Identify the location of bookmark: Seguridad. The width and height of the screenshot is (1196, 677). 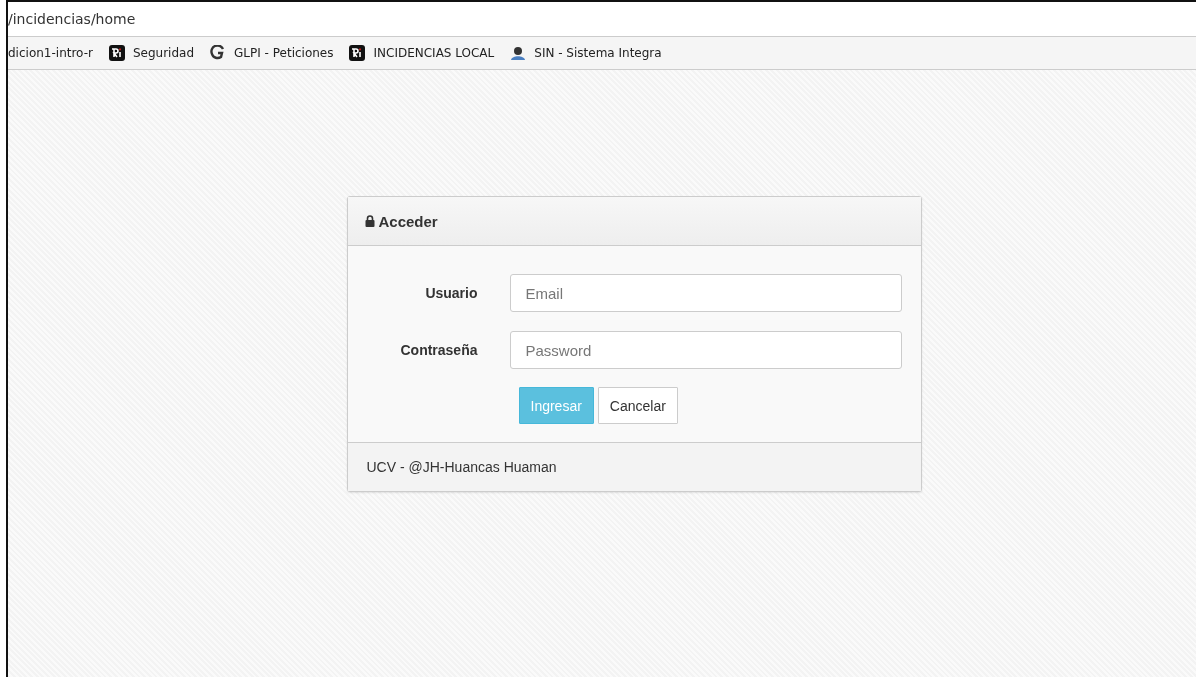
(151, 53).